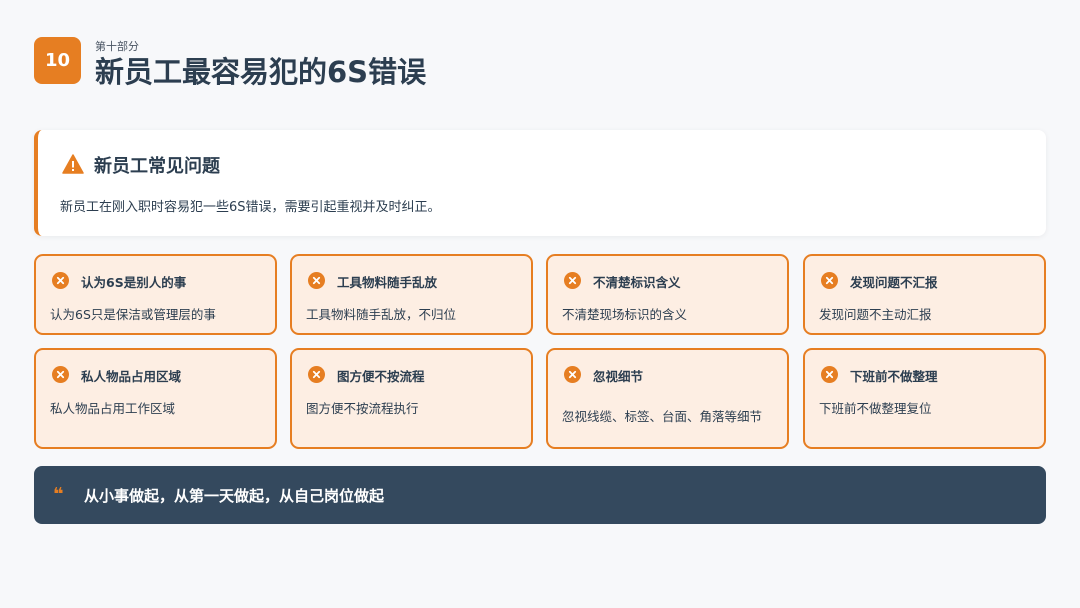  Describe the element at coordinates (894, 376) in the screenshot. I see `mistake-title: 下班前不做整理` at that location.